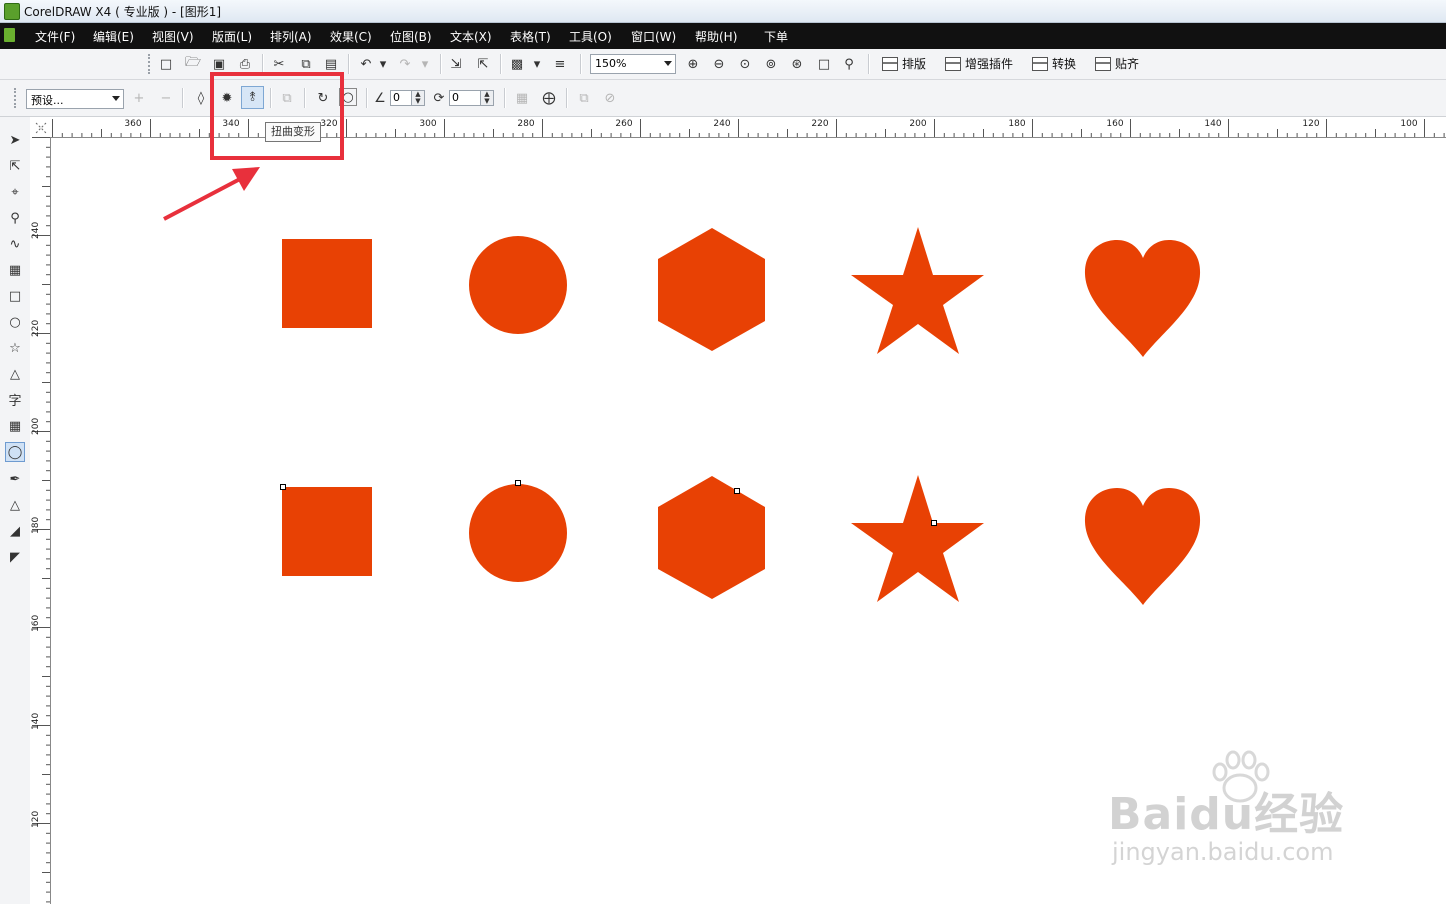  Describe the element at coordinates (366, 64) in the screenshot. I see `undo-icon: ↶` at that location.